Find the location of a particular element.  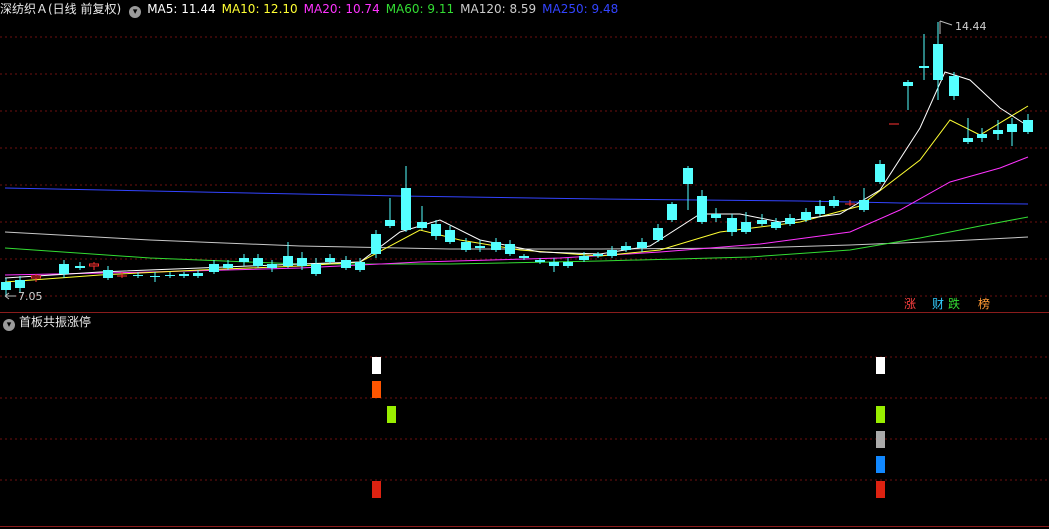

badge-fall: 跌 is located at coordinates (954, 304).